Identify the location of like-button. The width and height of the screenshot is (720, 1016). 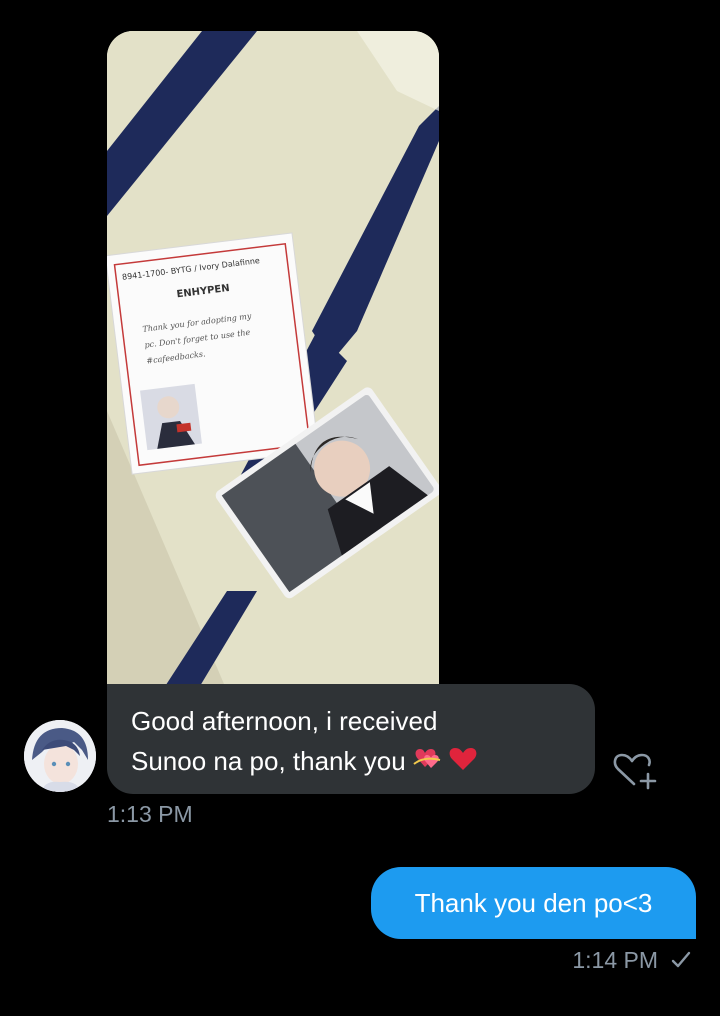
(636, 770).